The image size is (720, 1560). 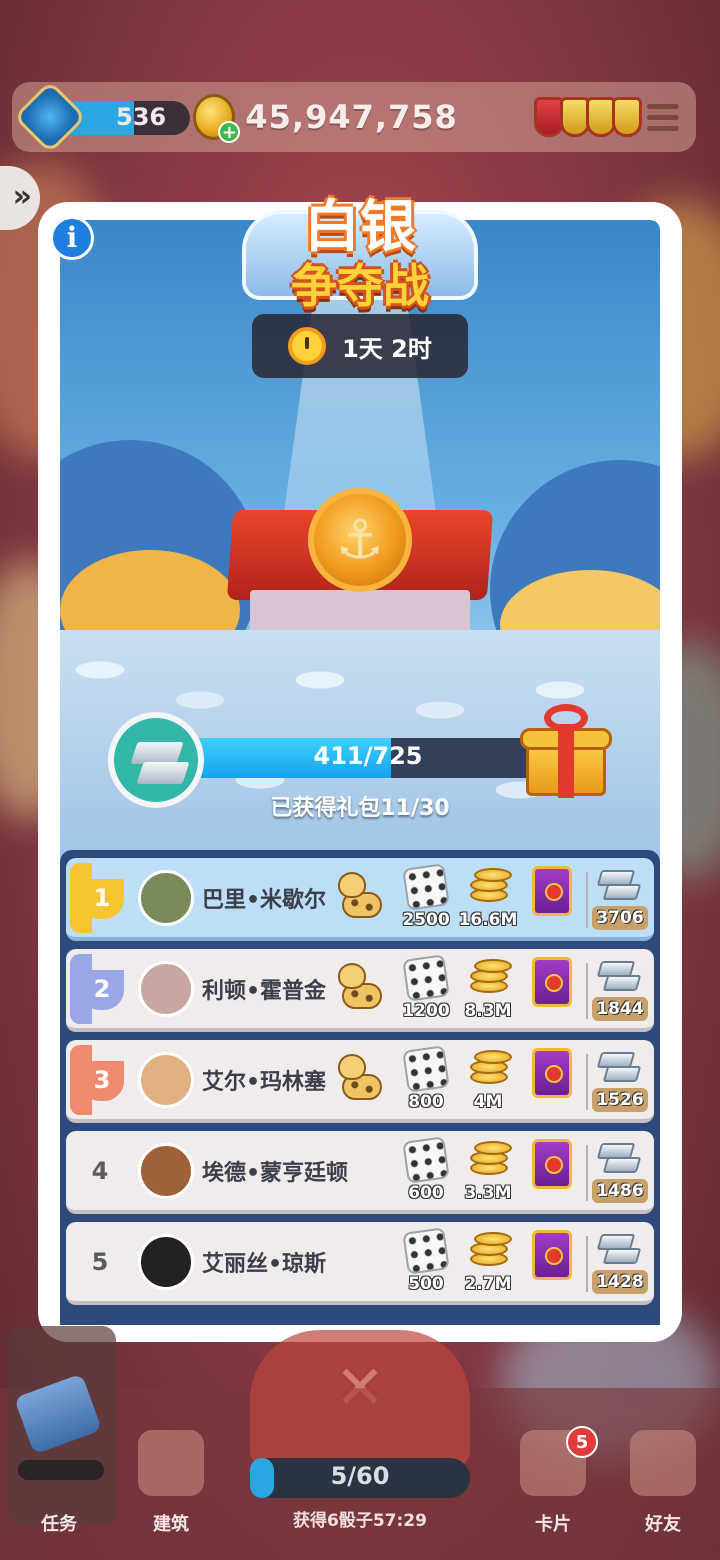 I want to click on dice-reward: 500, so click(x=426, y=1260).